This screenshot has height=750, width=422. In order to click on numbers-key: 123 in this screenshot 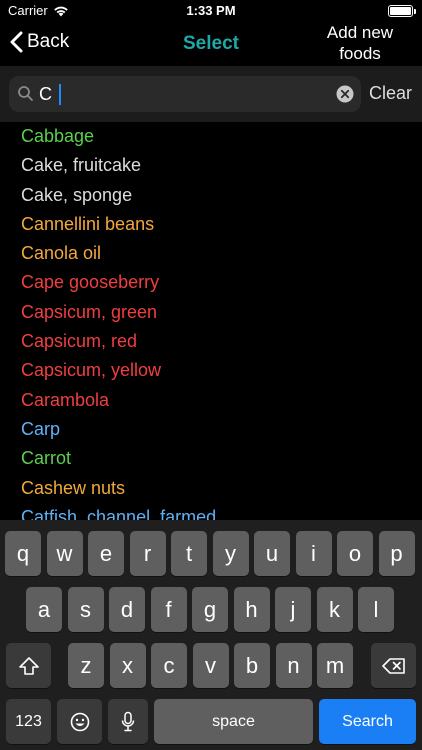, I will do `click(28, 721)`.